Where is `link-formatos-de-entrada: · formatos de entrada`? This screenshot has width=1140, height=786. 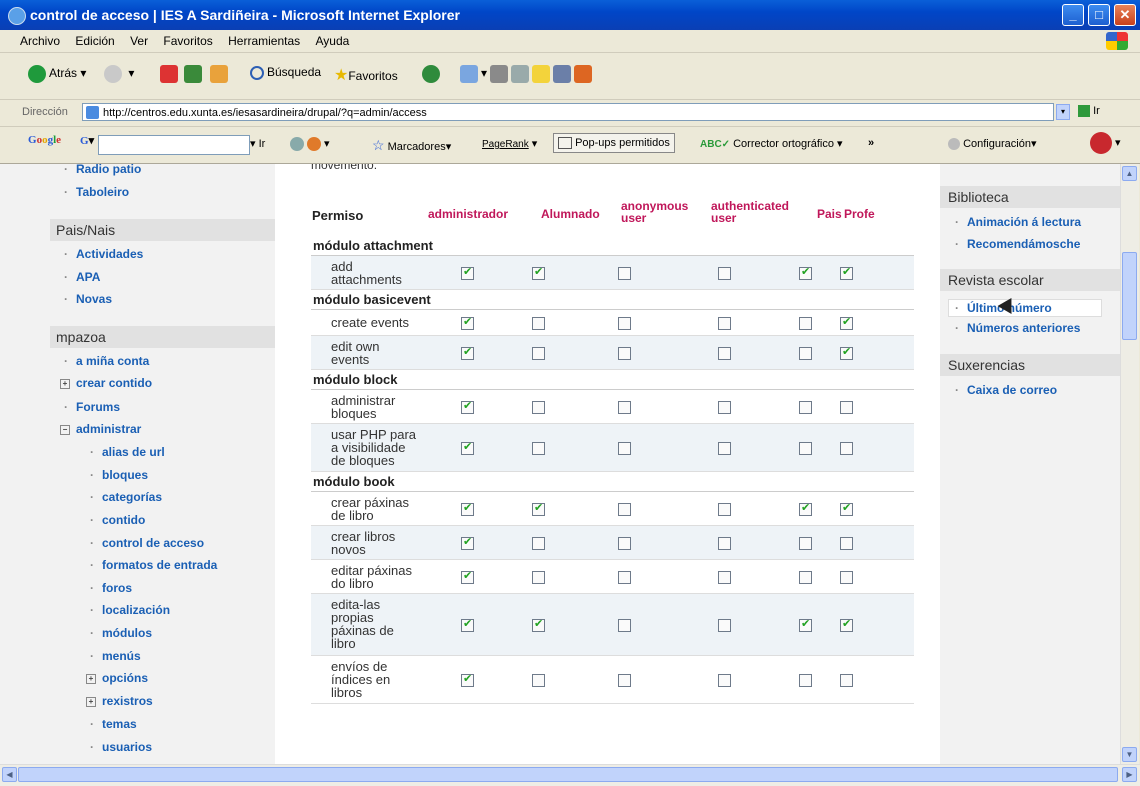
link-formatos-de-entrada: · formatos de entrada is located at coordinates (153, 565).